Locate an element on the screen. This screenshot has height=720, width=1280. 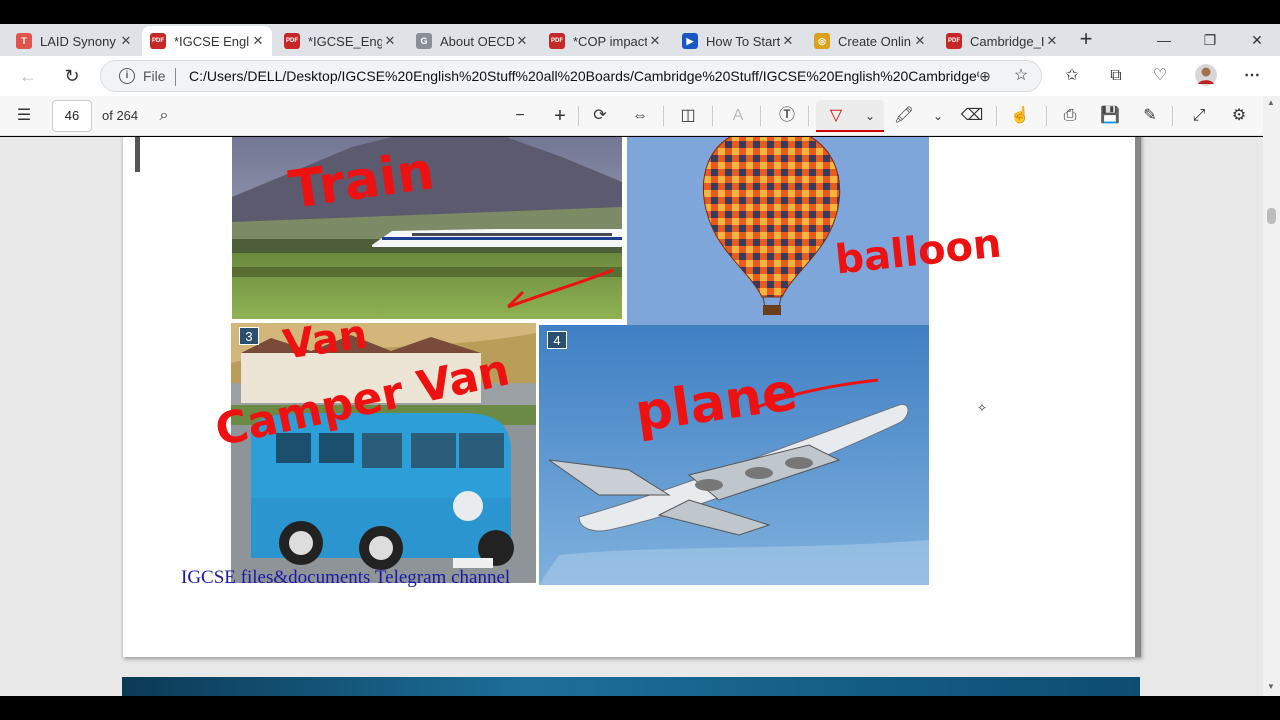
page-view-icon: ◫ is located at coordinates (688, 116).